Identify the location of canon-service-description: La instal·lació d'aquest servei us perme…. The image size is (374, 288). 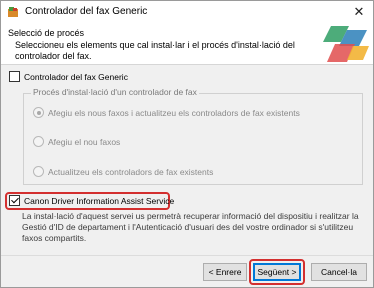
(190, 227).